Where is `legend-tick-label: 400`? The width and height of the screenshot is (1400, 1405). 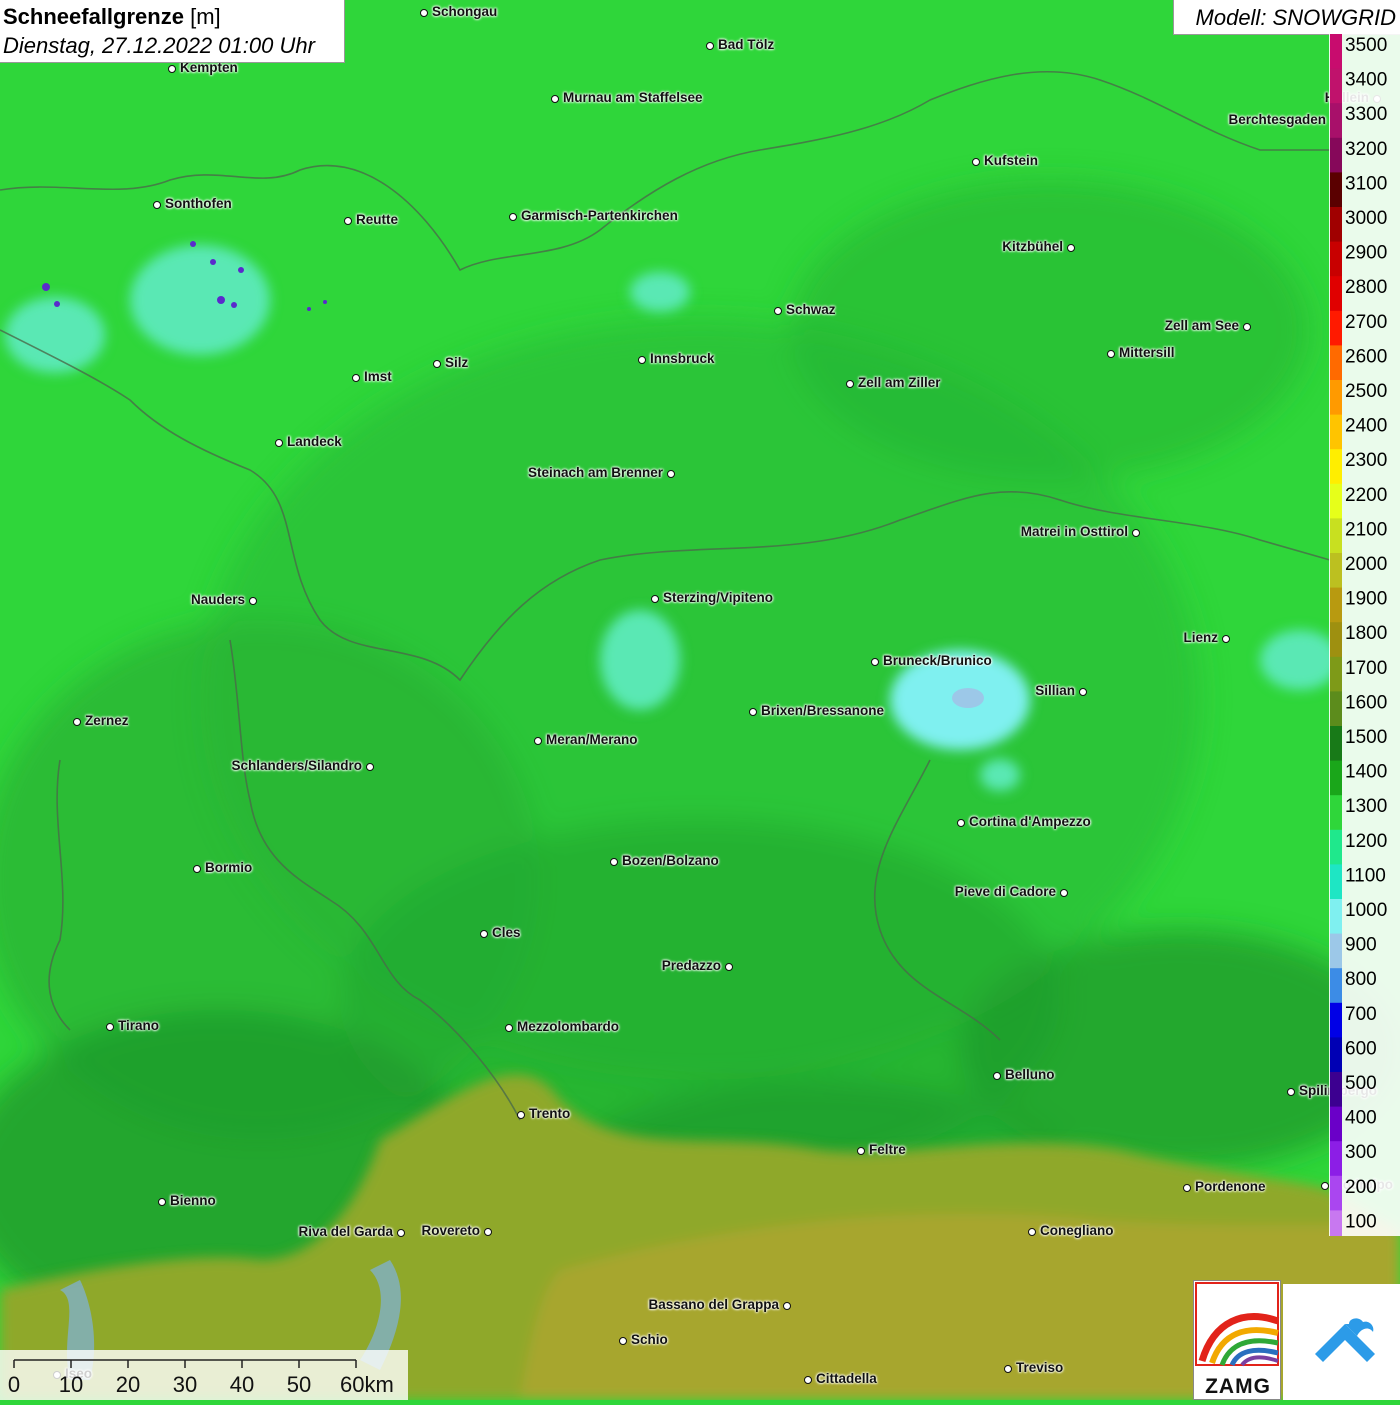 legend-tick-label: 400 is located at coordinates (1361, 1118).